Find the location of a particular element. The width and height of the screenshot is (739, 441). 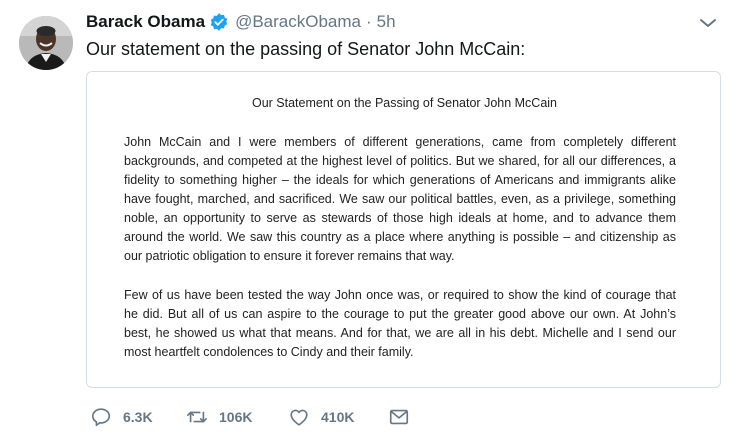

heart-icon is located at coordinates (299, 417).